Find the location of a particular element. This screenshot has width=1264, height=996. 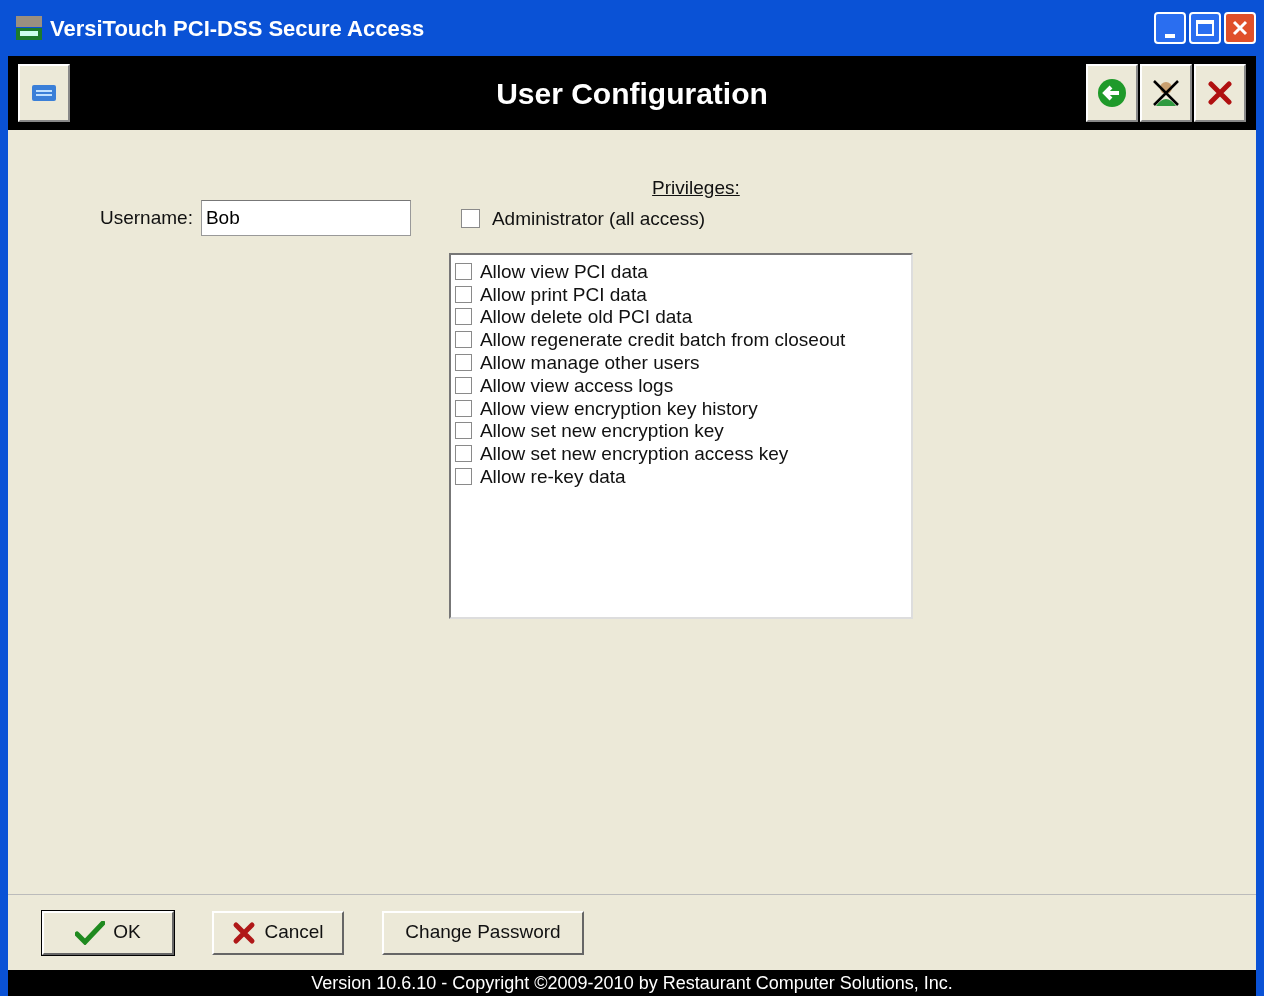

checkbox-label: Allow set new encryption access key is located at coordinates (634, 454).